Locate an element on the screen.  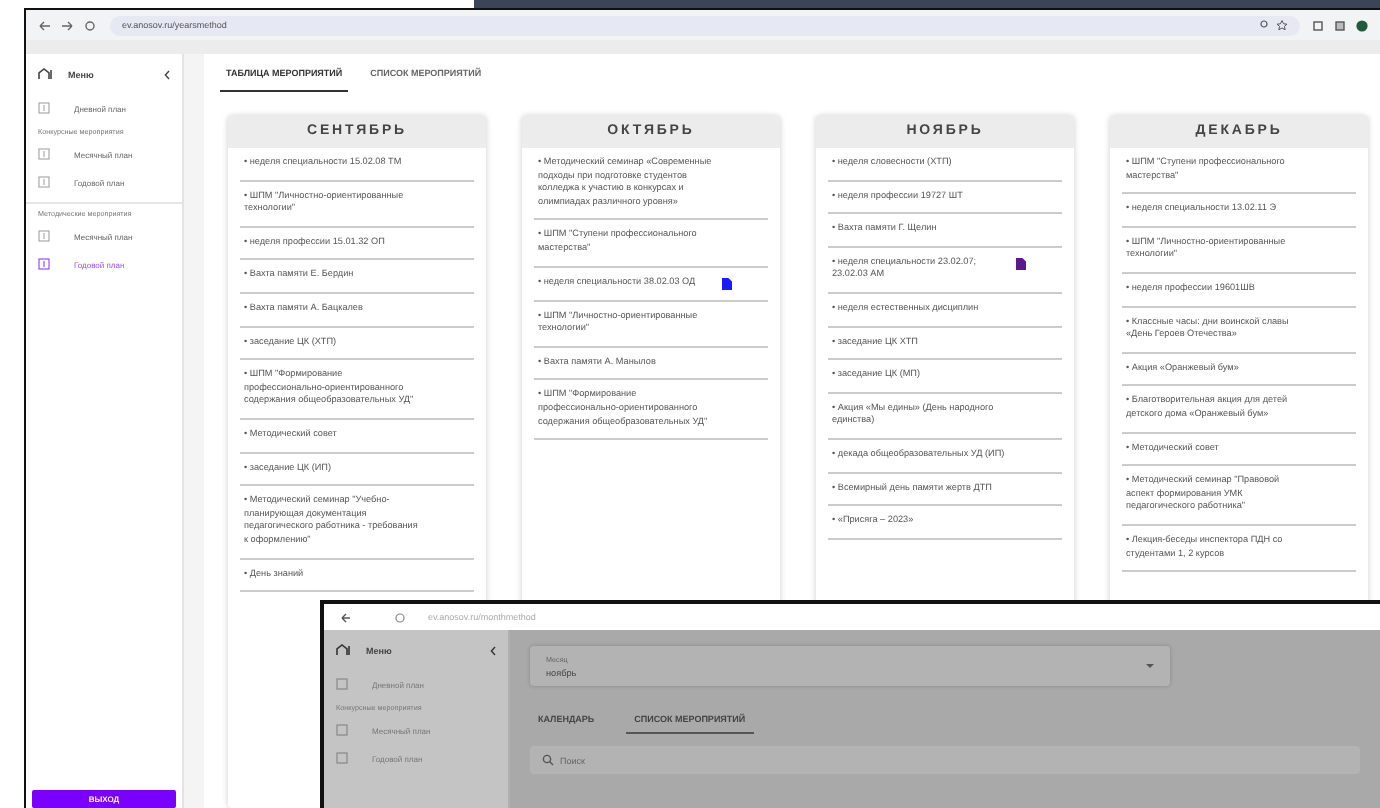
caret-icon is located at coordinates (1150, 666).